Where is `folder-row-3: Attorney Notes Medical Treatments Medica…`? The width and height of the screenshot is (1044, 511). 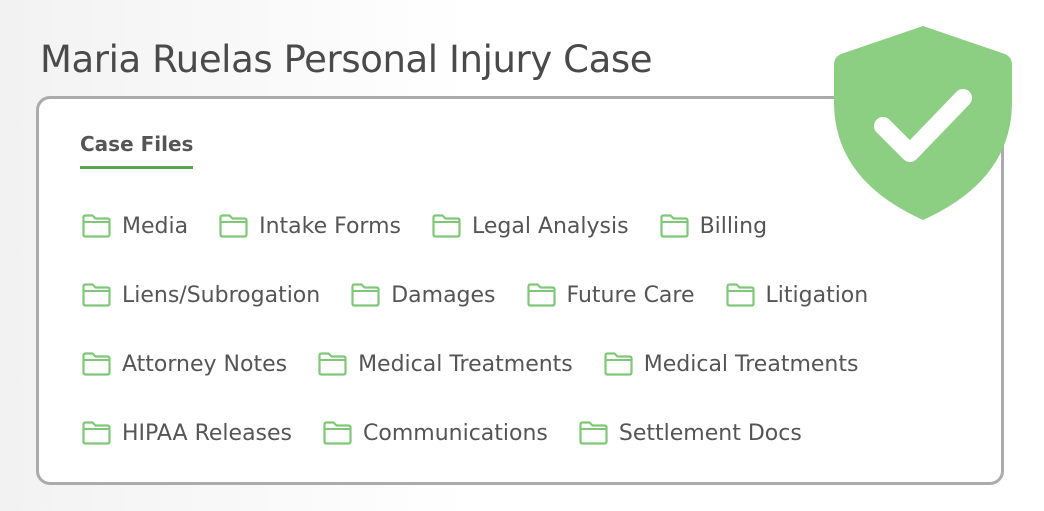
folder-row-3: Attorney Notes Medical Treatments Medica… is located at coordinates (484, 364).